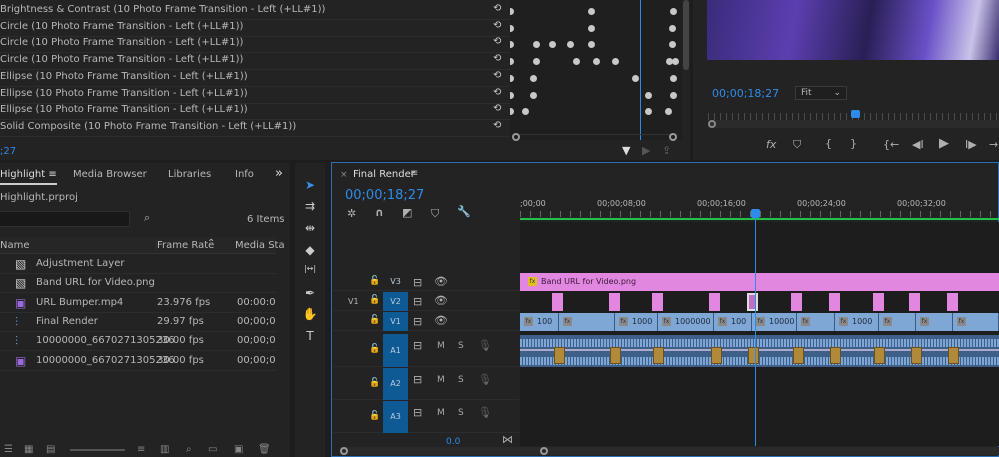 This screenshot has width=999, height=457. Describe the element at coordinates (891, 144) in the screenshot. I see `go-to-in-icon: {←` at that location.